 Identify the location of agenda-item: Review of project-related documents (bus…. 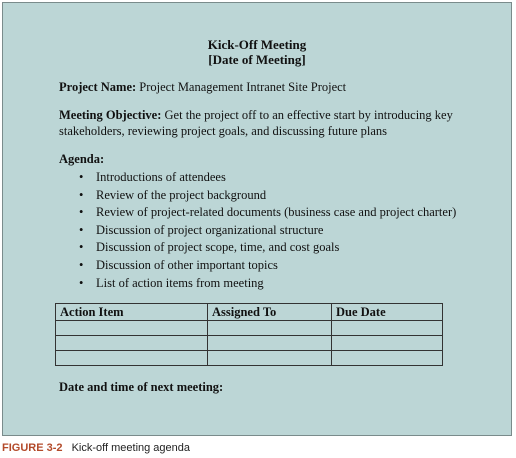
(267, 213).